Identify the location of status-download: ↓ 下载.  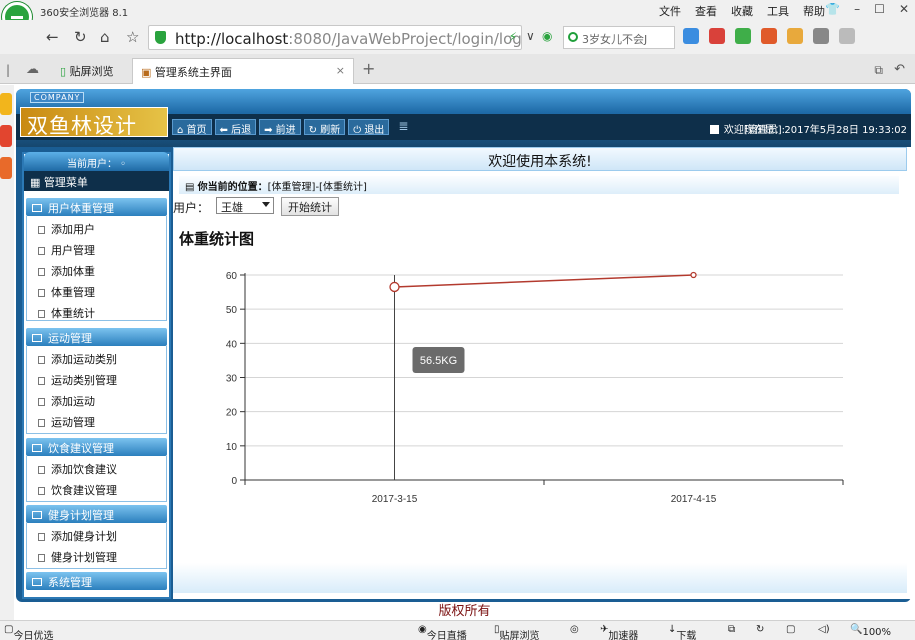
(682, 632).